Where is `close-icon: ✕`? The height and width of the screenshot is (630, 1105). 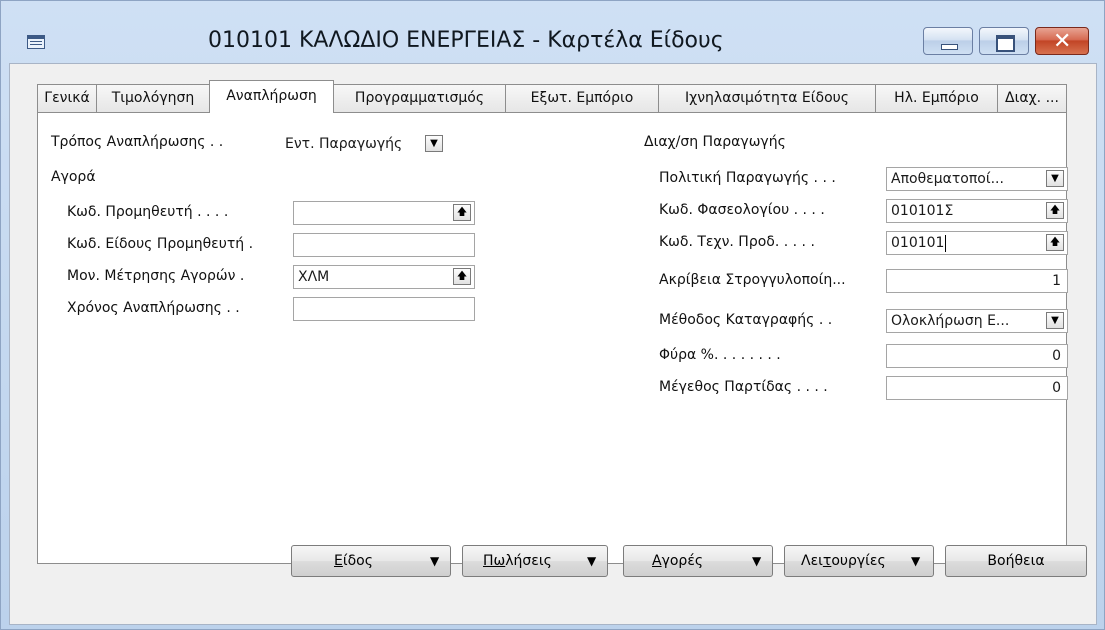
close-icon: ✕ is located at coordinates (1062, 41).